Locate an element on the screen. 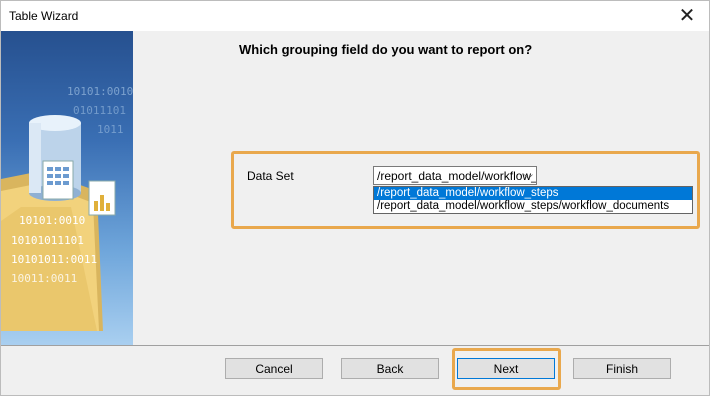  binary-text: 10011:0011 is located at coordinates (44, 278).